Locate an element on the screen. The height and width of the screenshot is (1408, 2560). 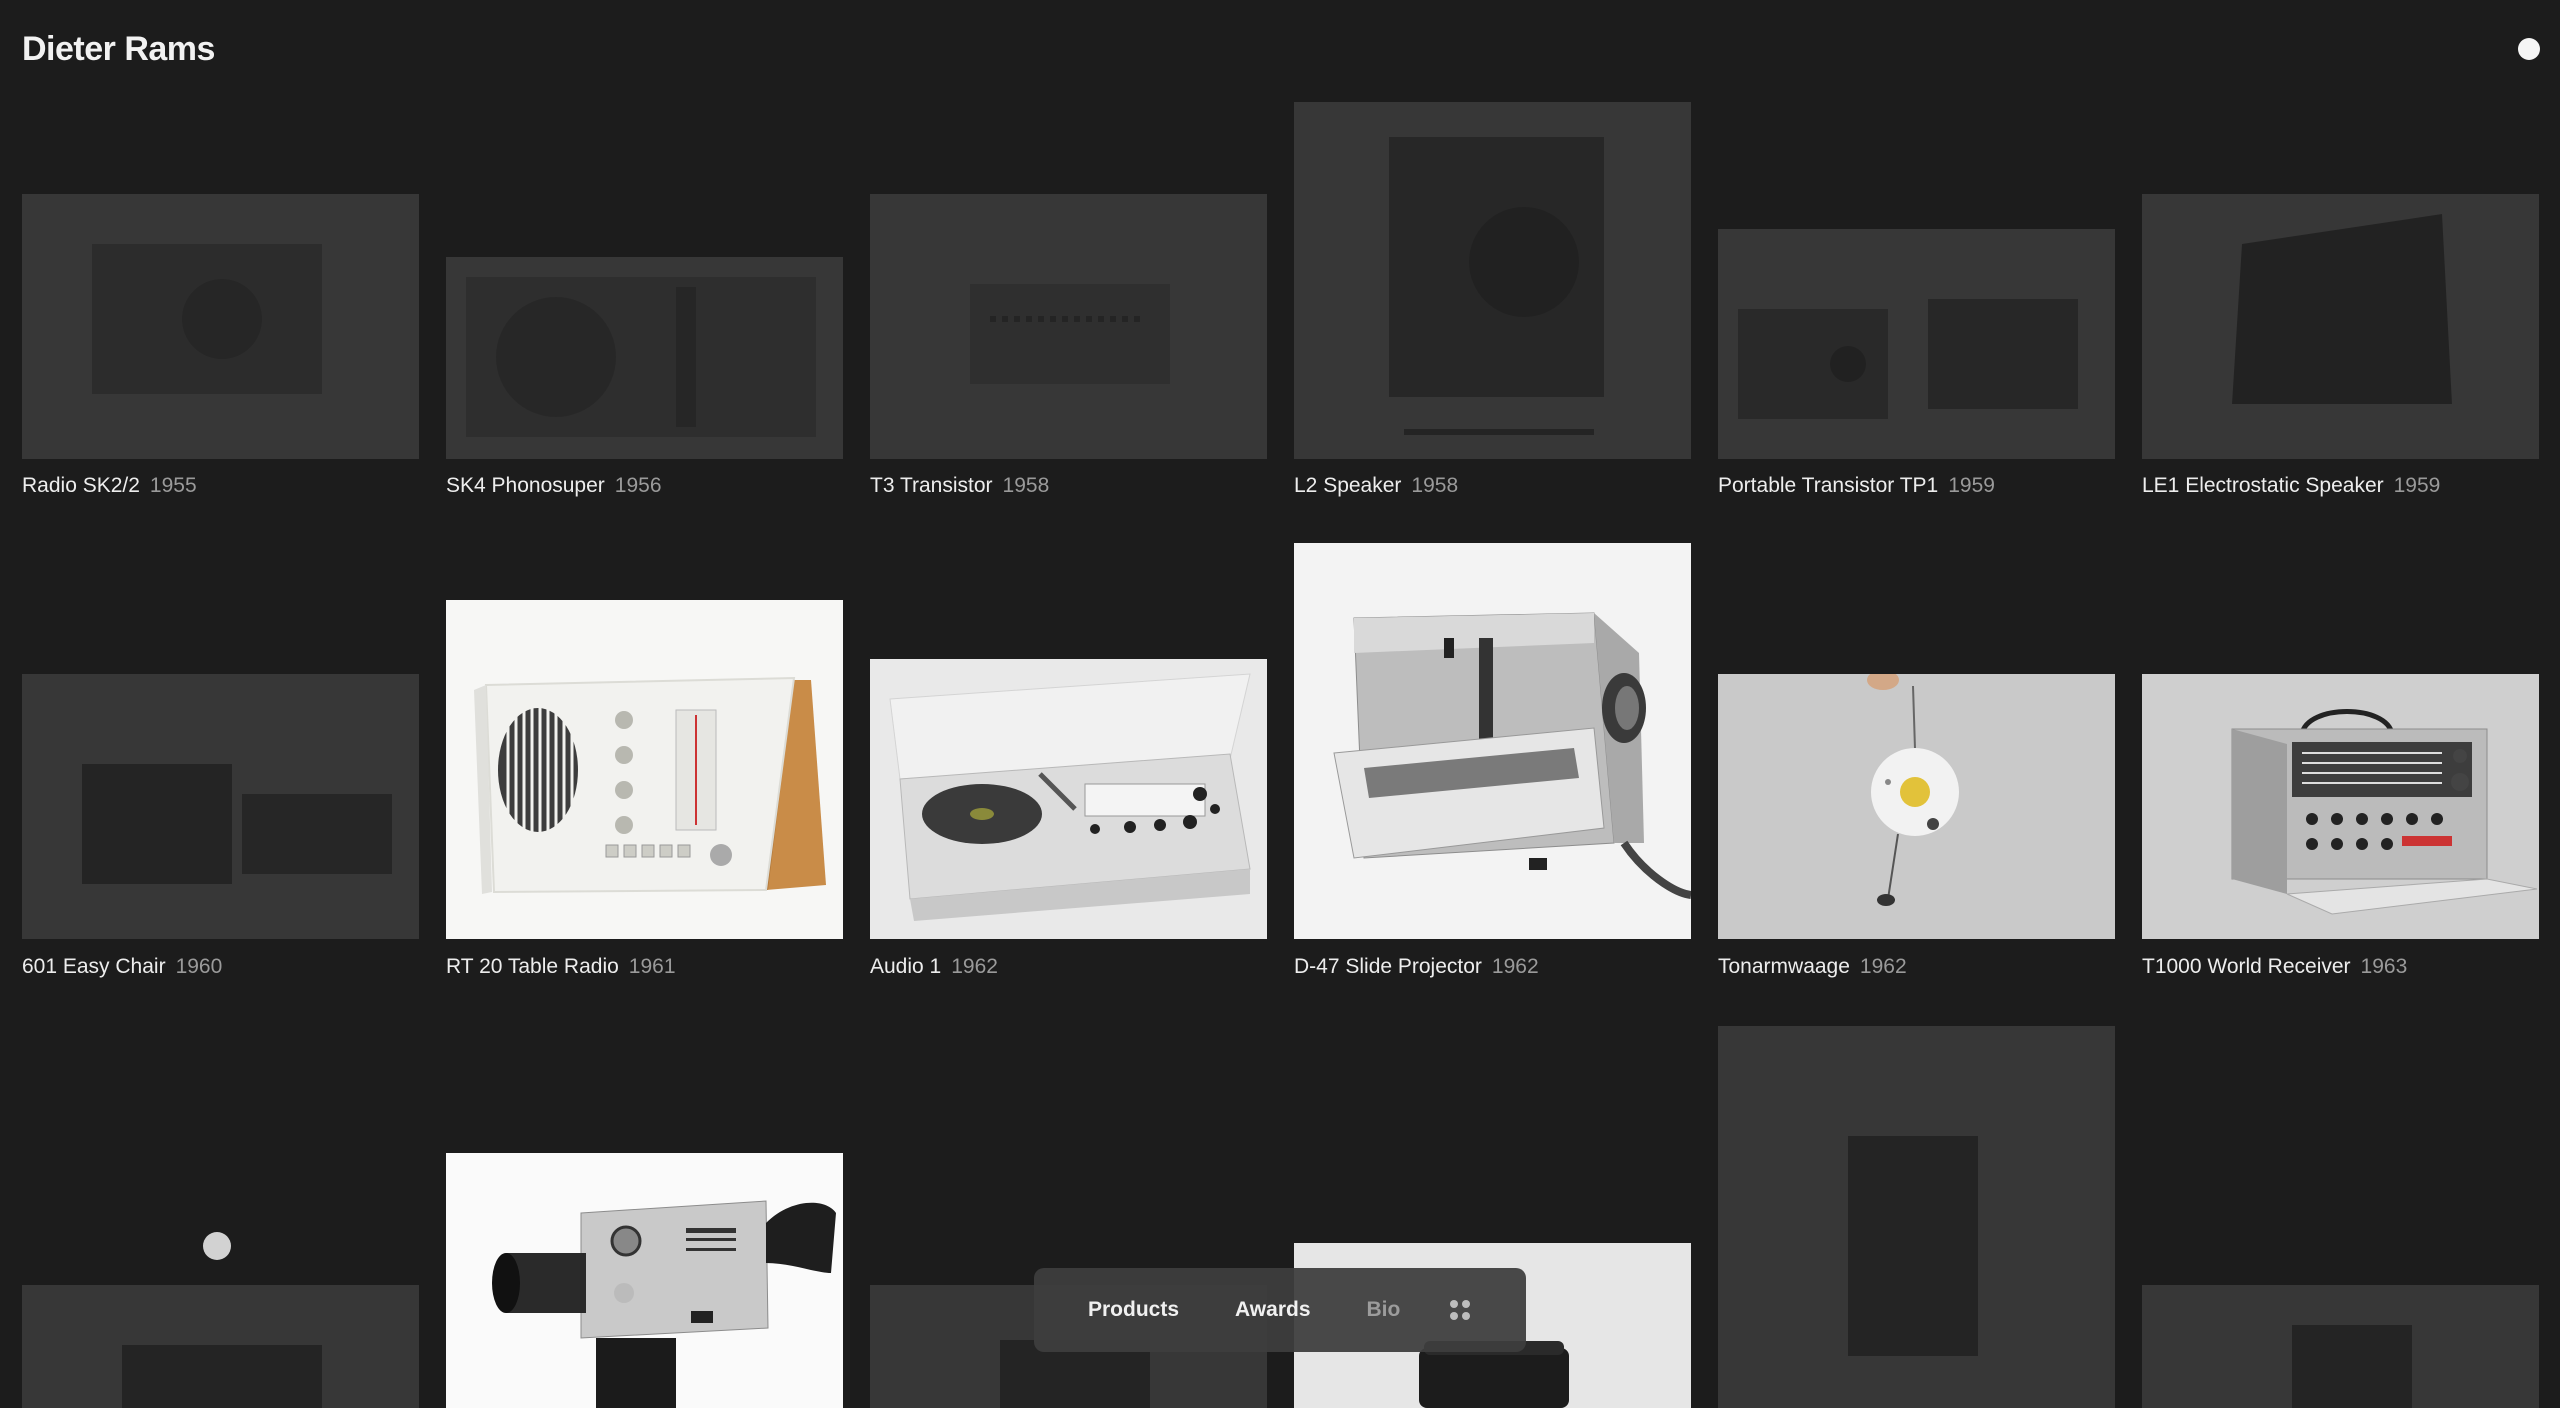
product-name: D-47 Slide Projector is located at coordinates (1388, 966).